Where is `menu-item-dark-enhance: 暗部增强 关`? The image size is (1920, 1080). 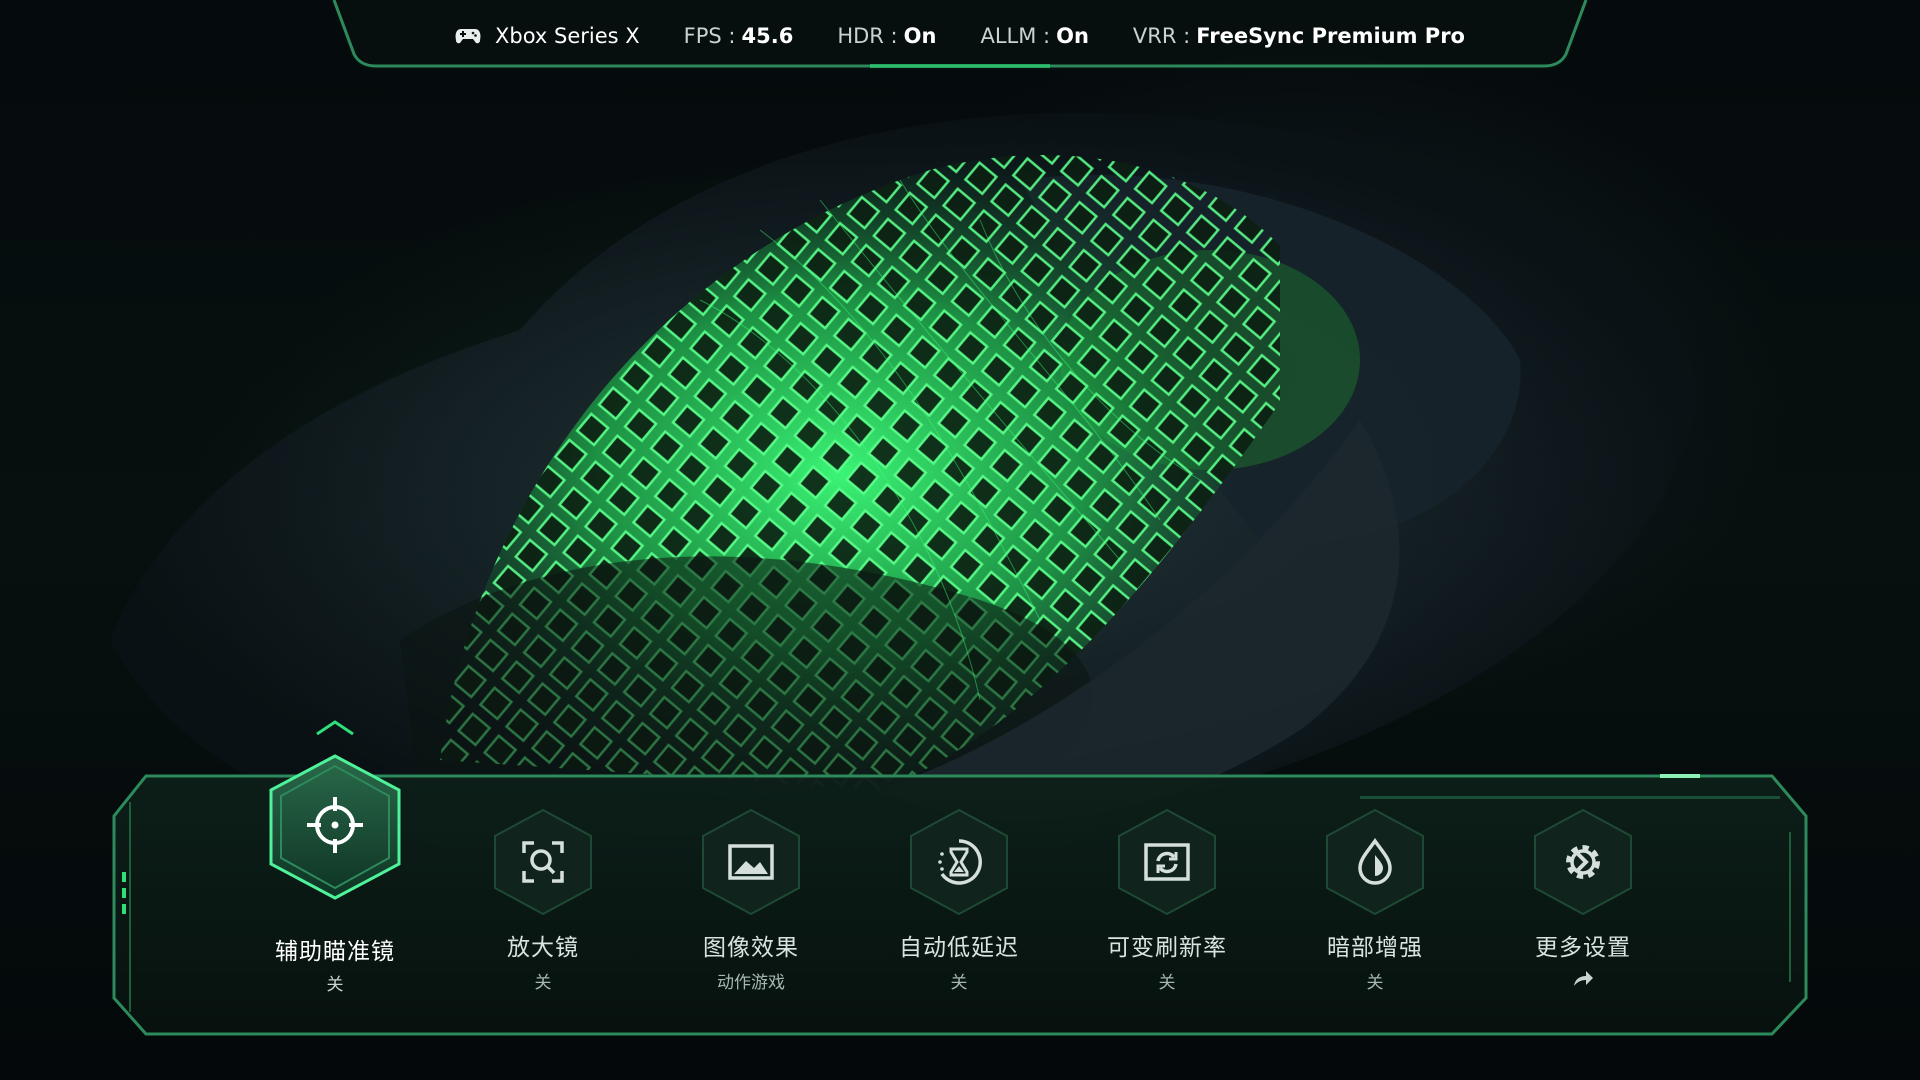 menu-item-dark-enhance: 暗部增强 关 is located at coordinates (1375, 905).